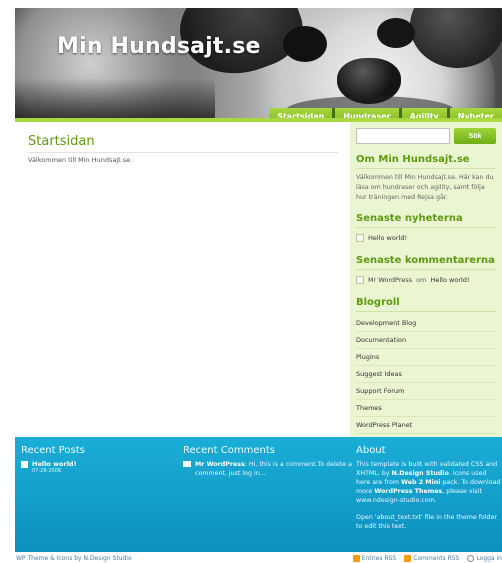  What do you see at coordinates (408, 491) in the screenshot?
I see `wordpress-themes-link: WordPress Themes` at bounding box center [408, 491].